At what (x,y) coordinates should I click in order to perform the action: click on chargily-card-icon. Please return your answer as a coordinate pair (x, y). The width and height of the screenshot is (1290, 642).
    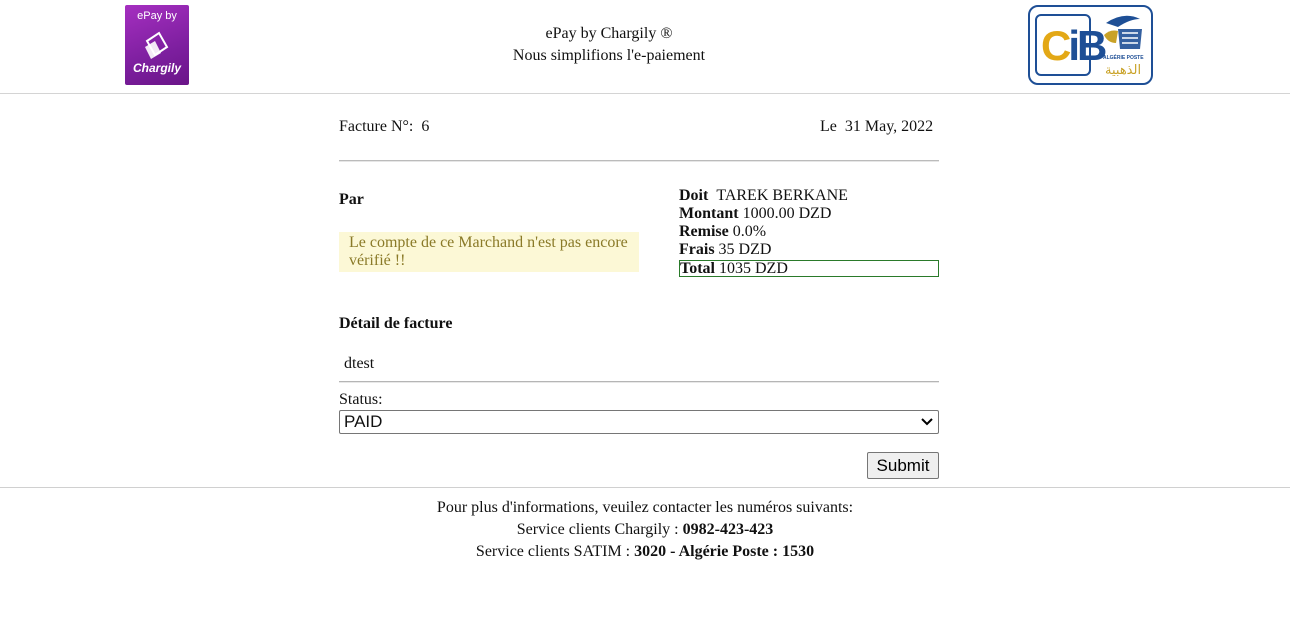
    Looking at the image, I should click on (157, 45).